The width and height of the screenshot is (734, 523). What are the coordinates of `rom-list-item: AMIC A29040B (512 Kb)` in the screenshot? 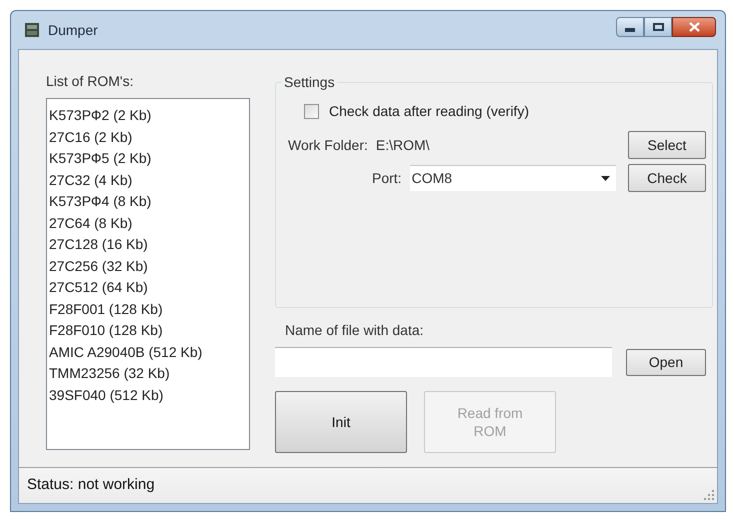 It's located at (149, 352).